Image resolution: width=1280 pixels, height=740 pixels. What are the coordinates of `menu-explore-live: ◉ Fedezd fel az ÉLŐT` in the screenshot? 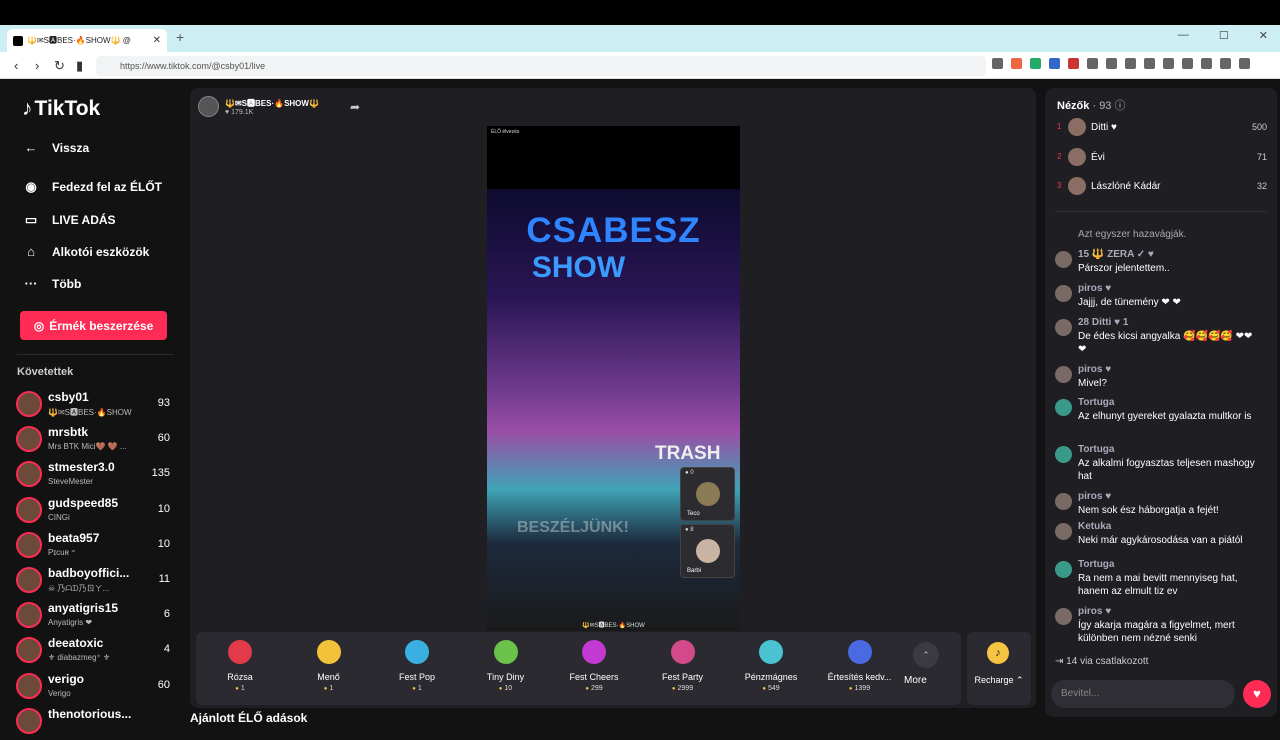 It's located at (92, 187).